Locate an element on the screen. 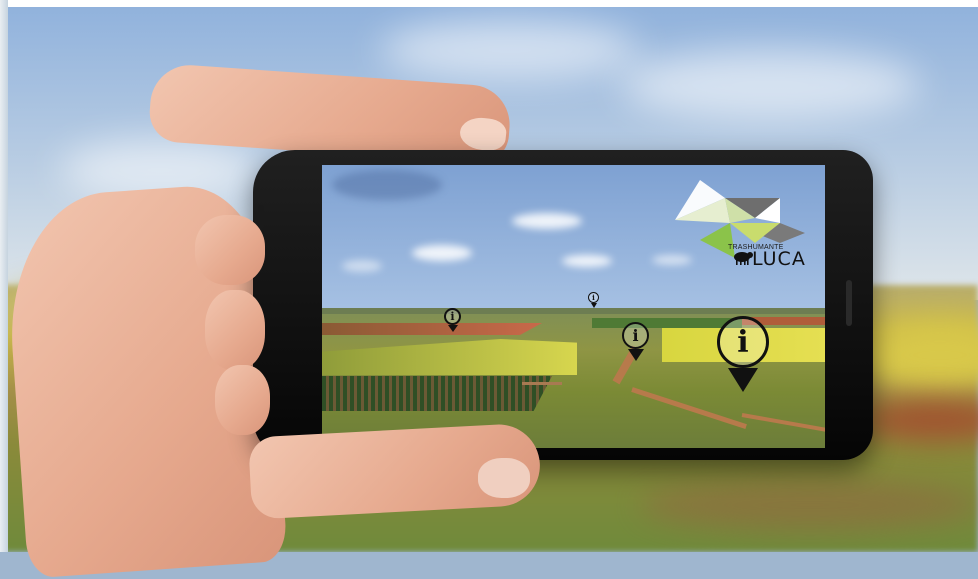 This screenshot has height=579, width=978. vineyard-rows is located at coordinates (437, 393).